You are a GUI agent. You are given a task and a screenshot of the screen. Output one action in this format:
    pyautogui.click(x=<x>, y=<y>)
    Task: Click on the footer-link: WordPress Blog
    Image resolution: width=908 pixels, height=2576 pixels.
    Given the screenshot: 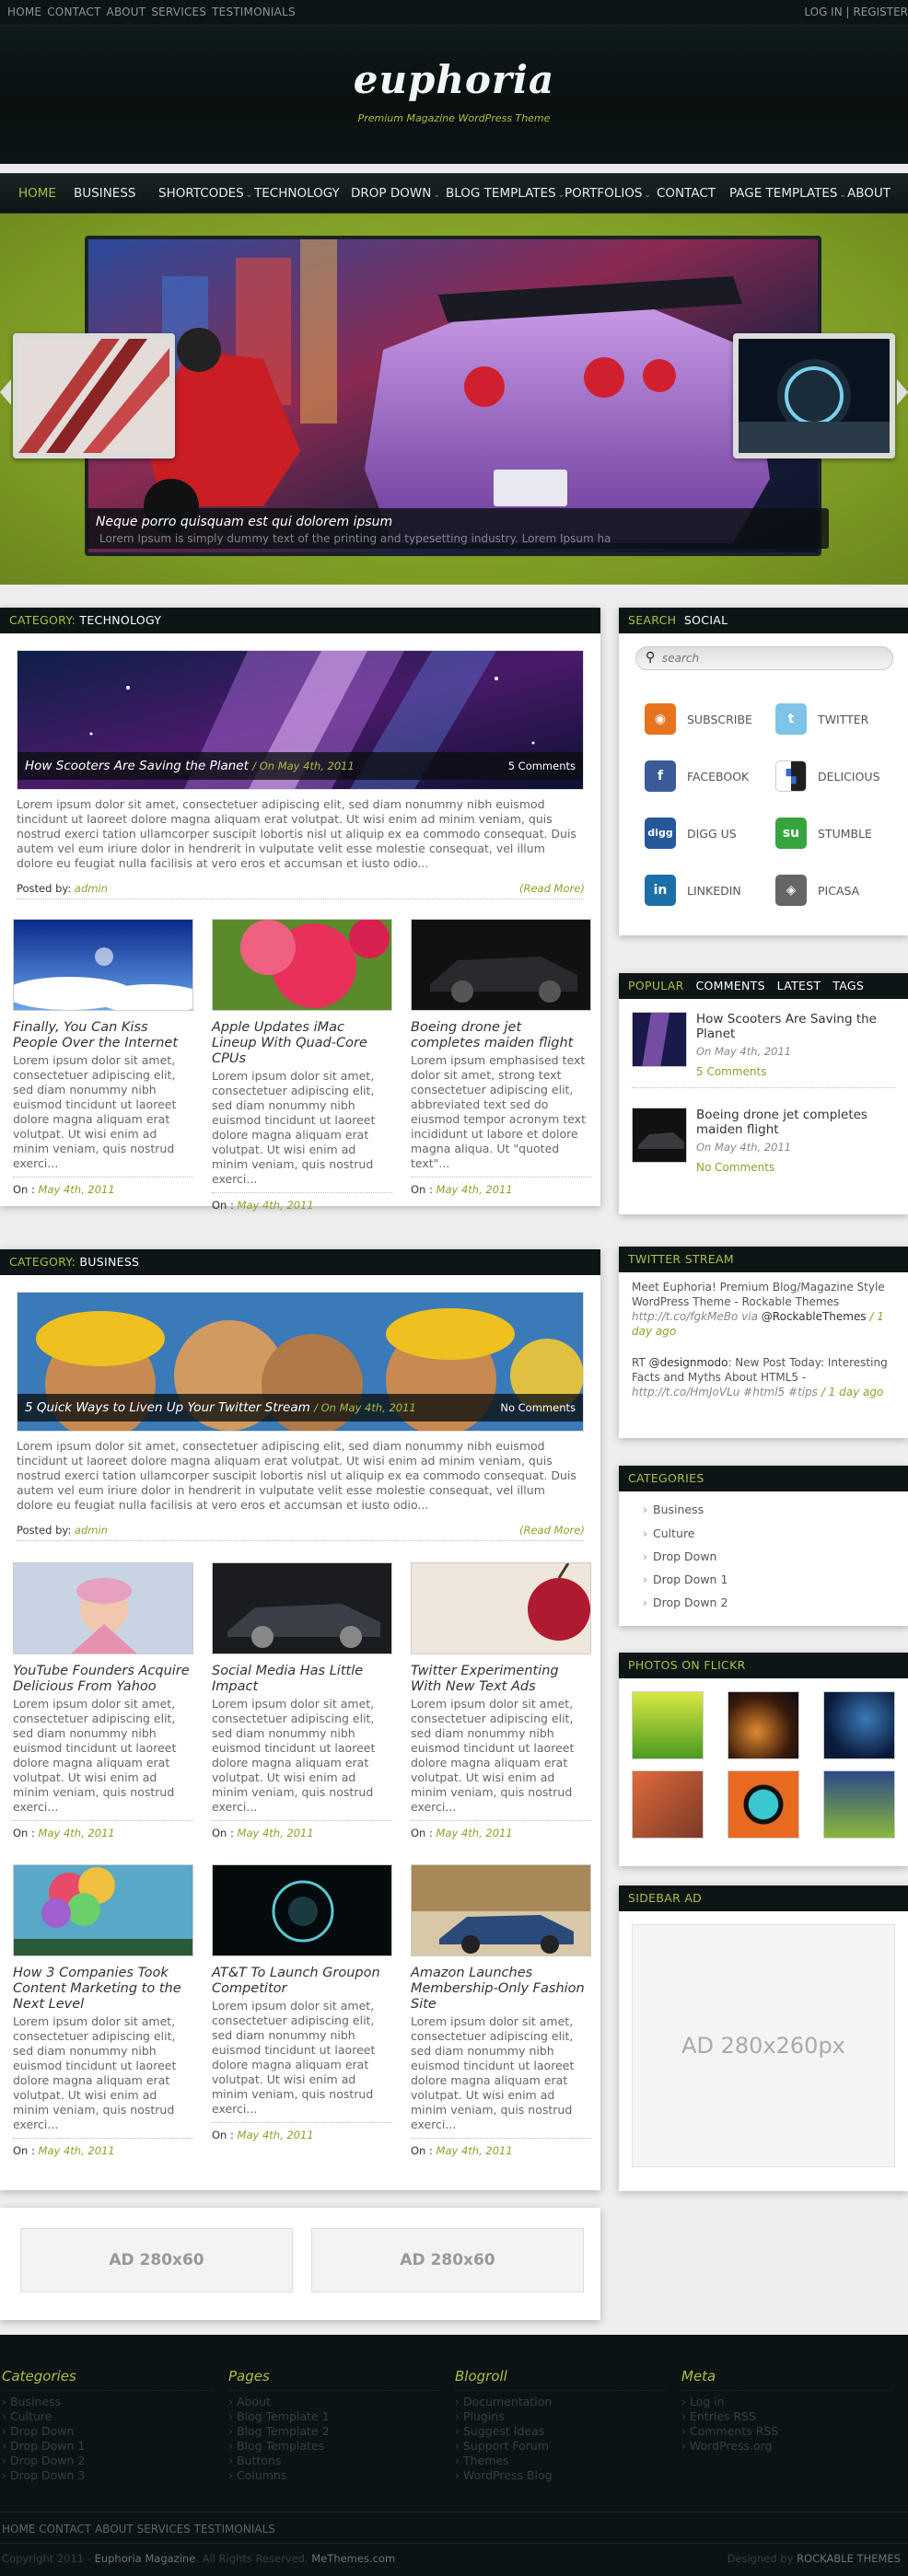 What is the action you would take?
    pyautogui.click(x=561, y=2475)
    